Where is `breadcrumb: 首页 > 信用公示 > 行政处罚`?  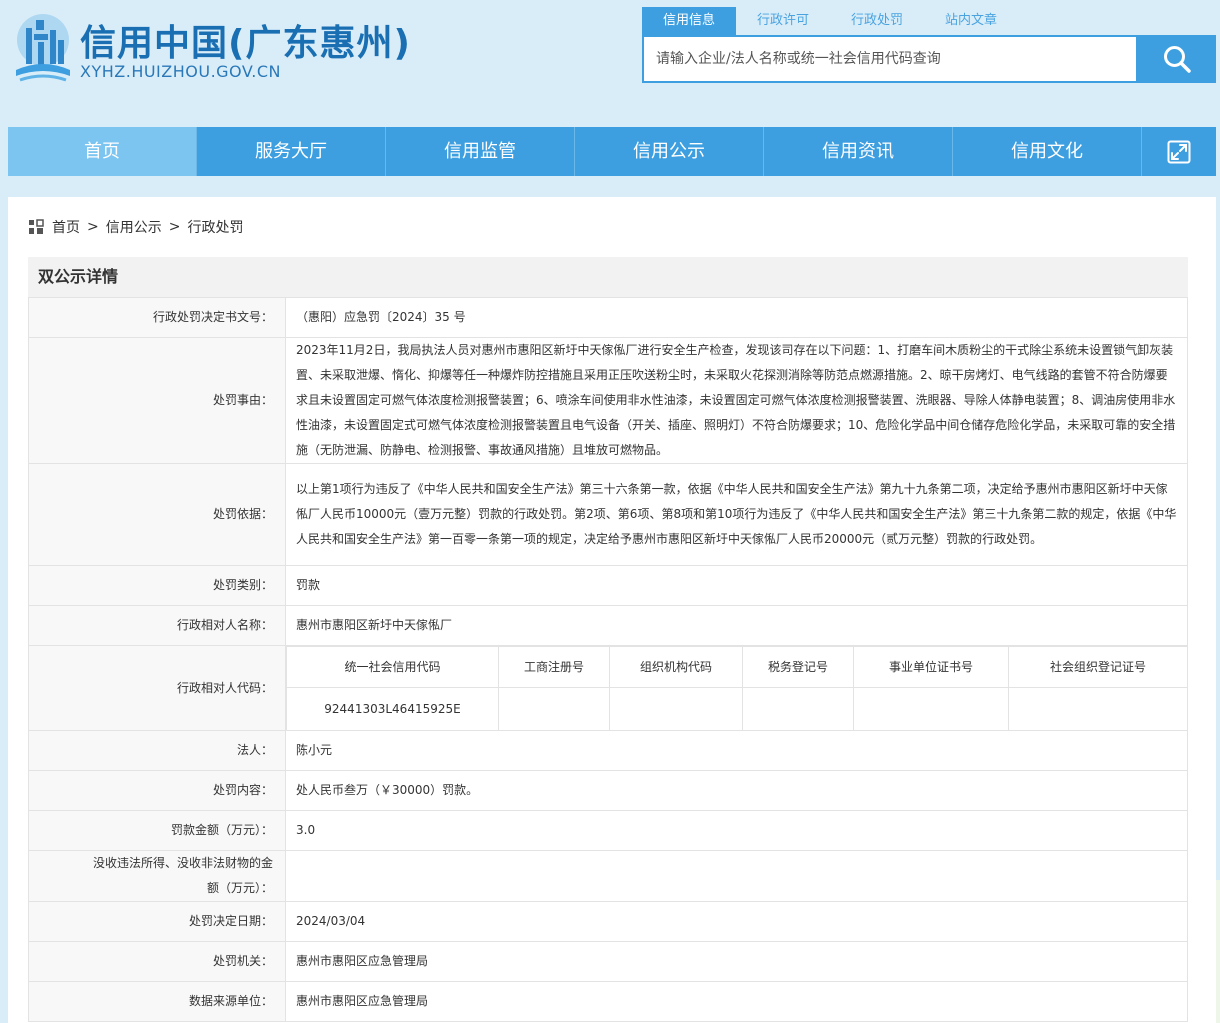
breadcrumb: 首页 > 信用公示 > 行政处罚 is located at coordinates (135, 227).